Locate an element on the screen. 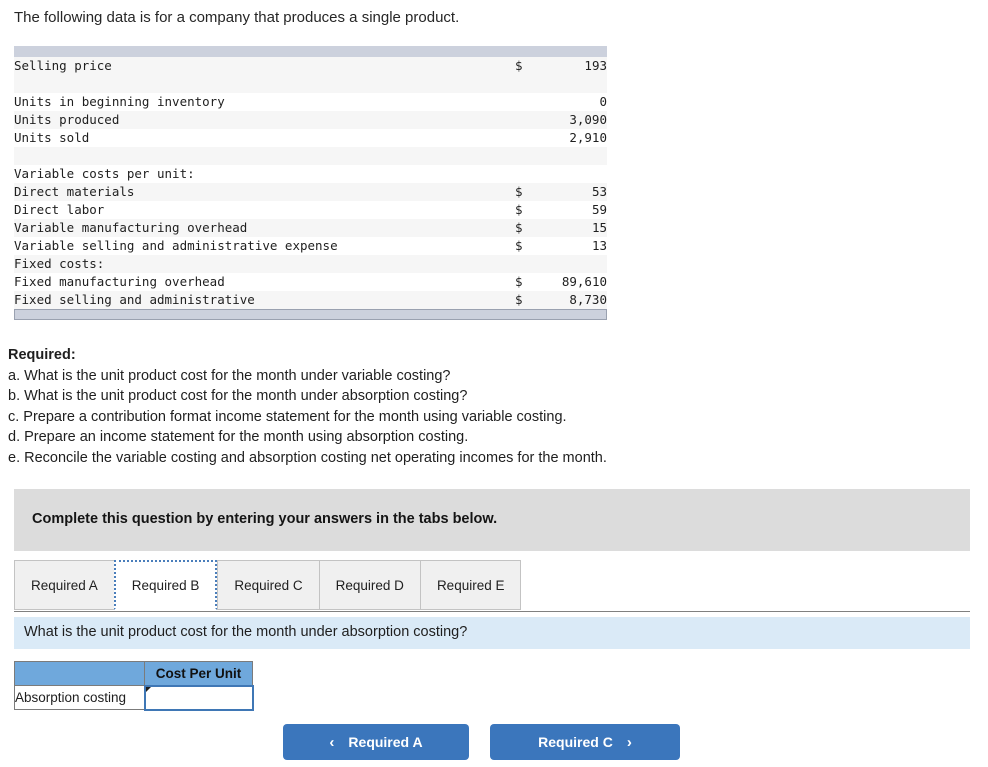  exhibit-row: Direct materials $53 is located at coordinates (310, 192).